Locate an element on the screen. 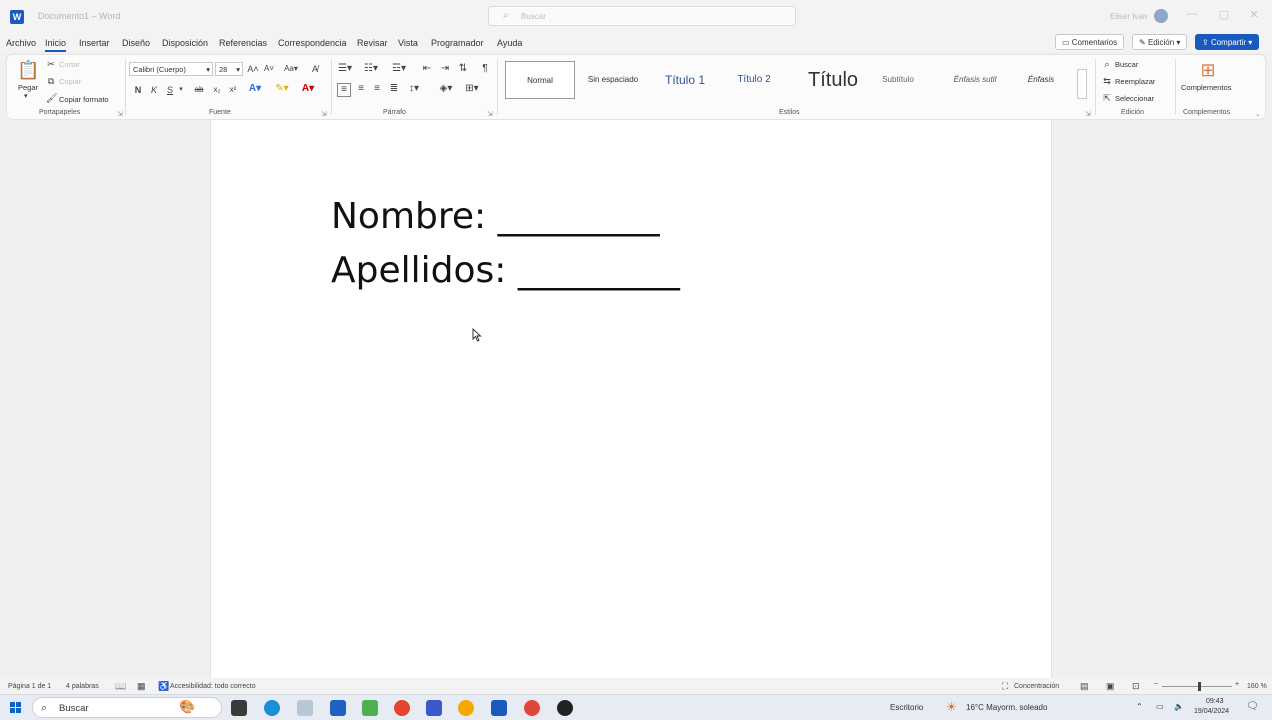 The width and height of the screenshot is (1272, 720). focus-mode-button: Concentración is located at coordinates (1036, 686).